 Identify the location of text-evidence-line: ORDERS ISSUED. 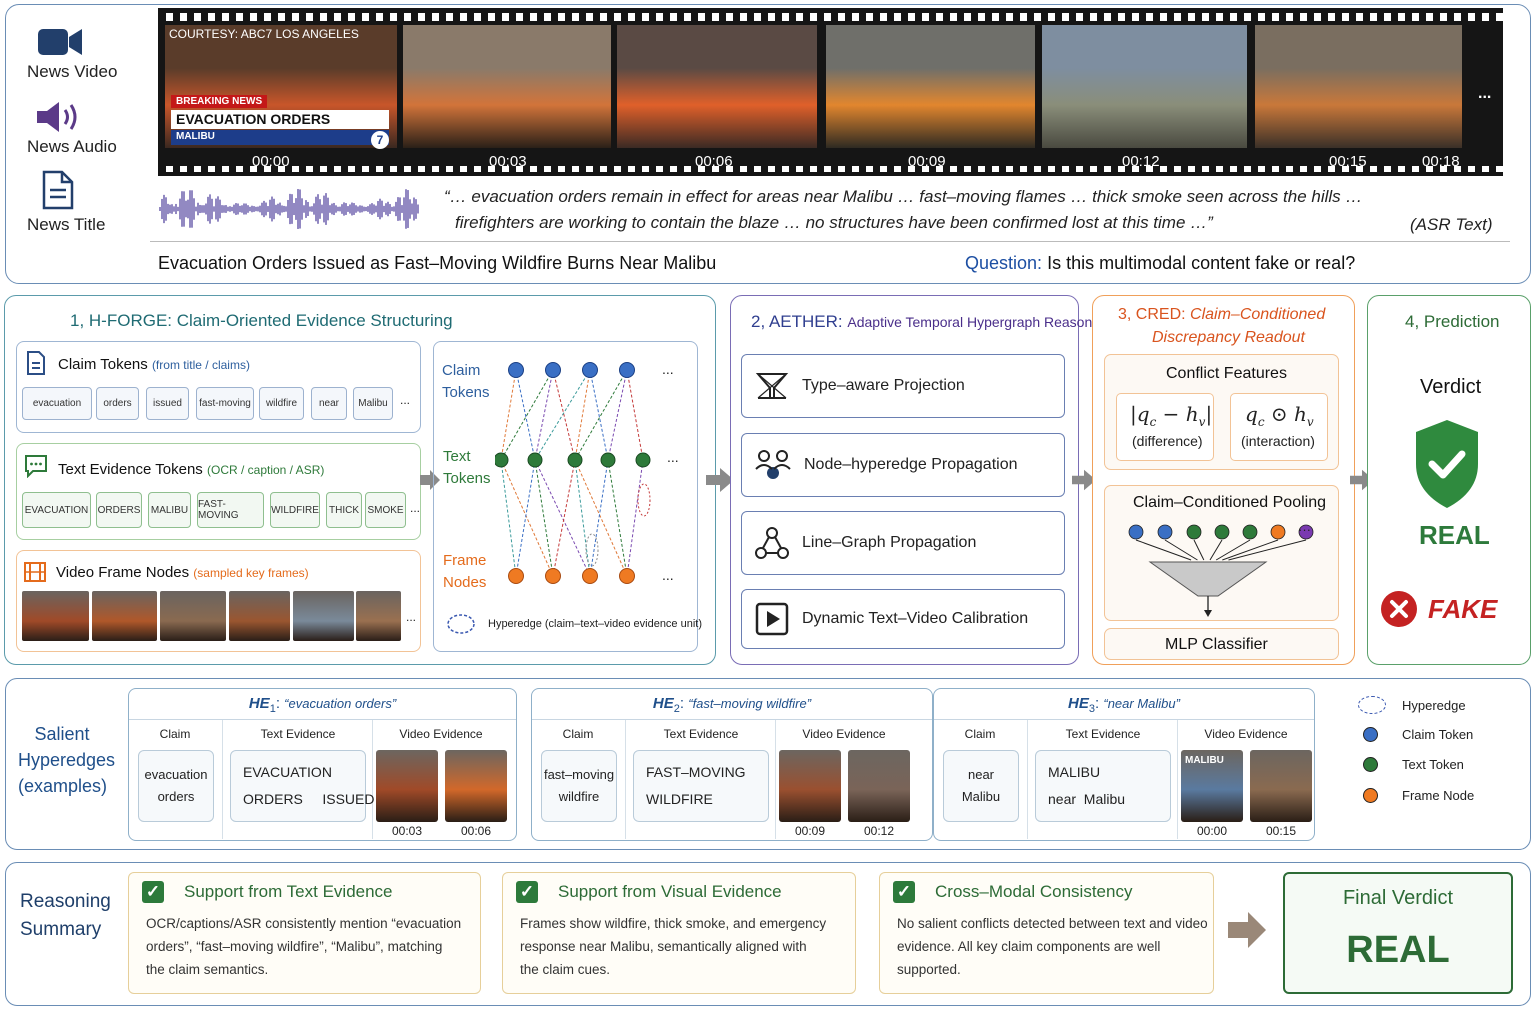
(309, 799).